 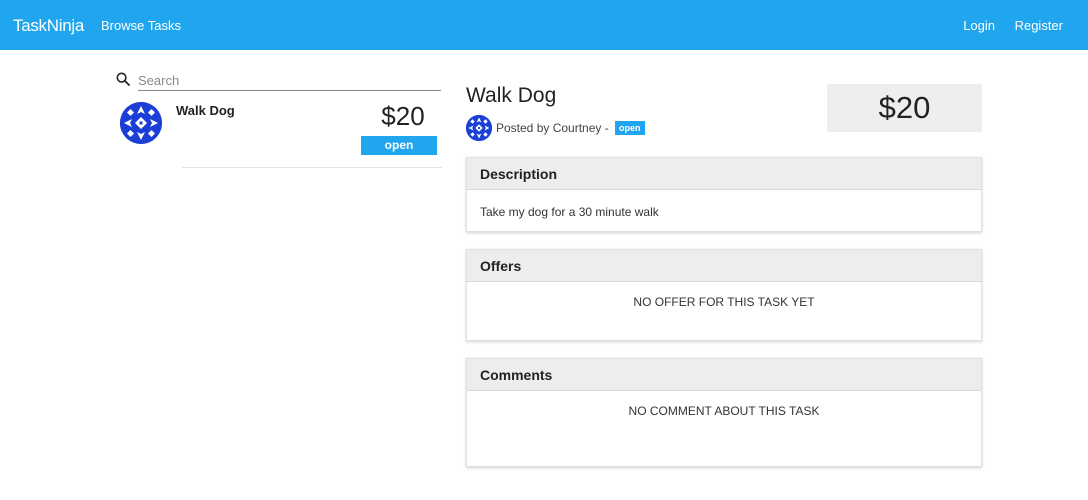 I want to click on posted-by-row: Posted by Courtney - open, so click(x=596, y=128).